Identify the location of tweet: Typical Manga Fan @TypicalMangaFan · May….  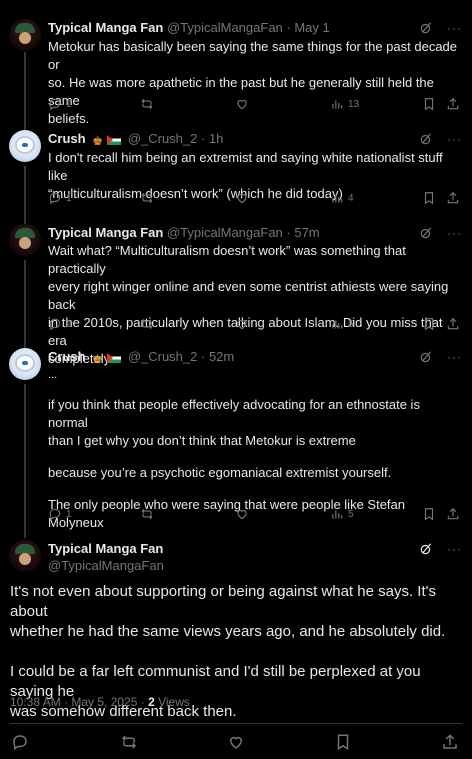
(236, 75).